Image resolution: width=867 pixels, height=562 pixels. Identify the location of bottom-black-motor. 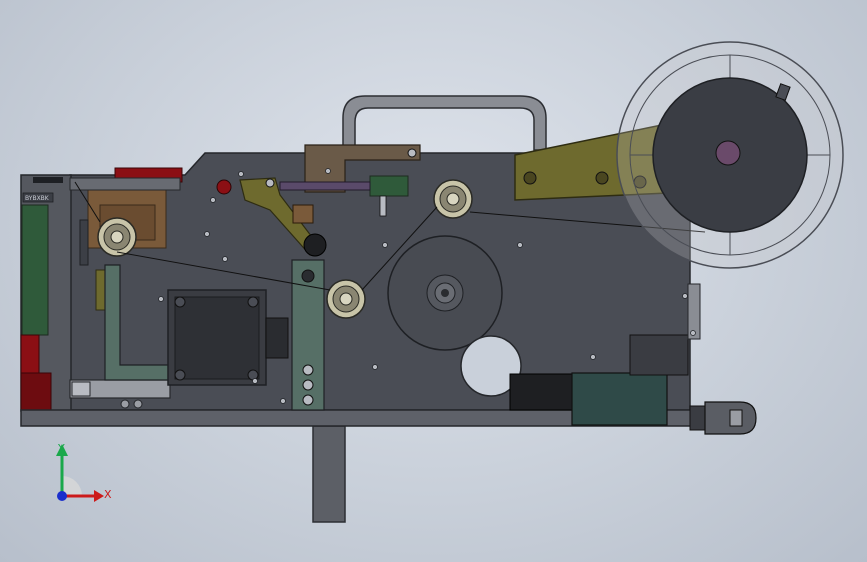
(541, 392).